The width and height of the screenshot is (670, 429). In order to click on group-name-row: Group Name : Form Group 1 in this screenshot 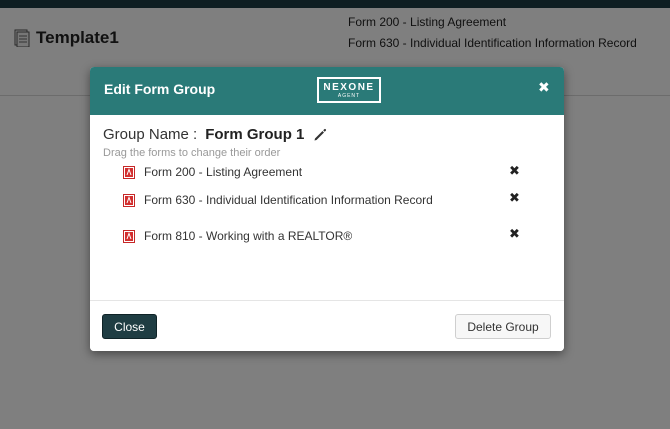, I will do `click(215, 134)`.